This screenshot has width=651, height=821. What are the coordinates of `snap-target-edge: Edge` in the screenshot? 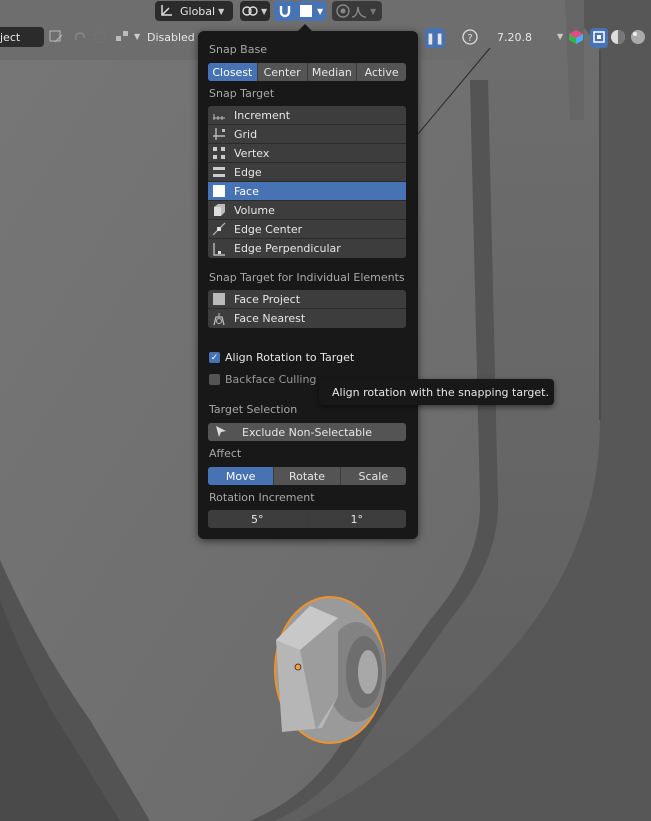 It's located at (307, 172).